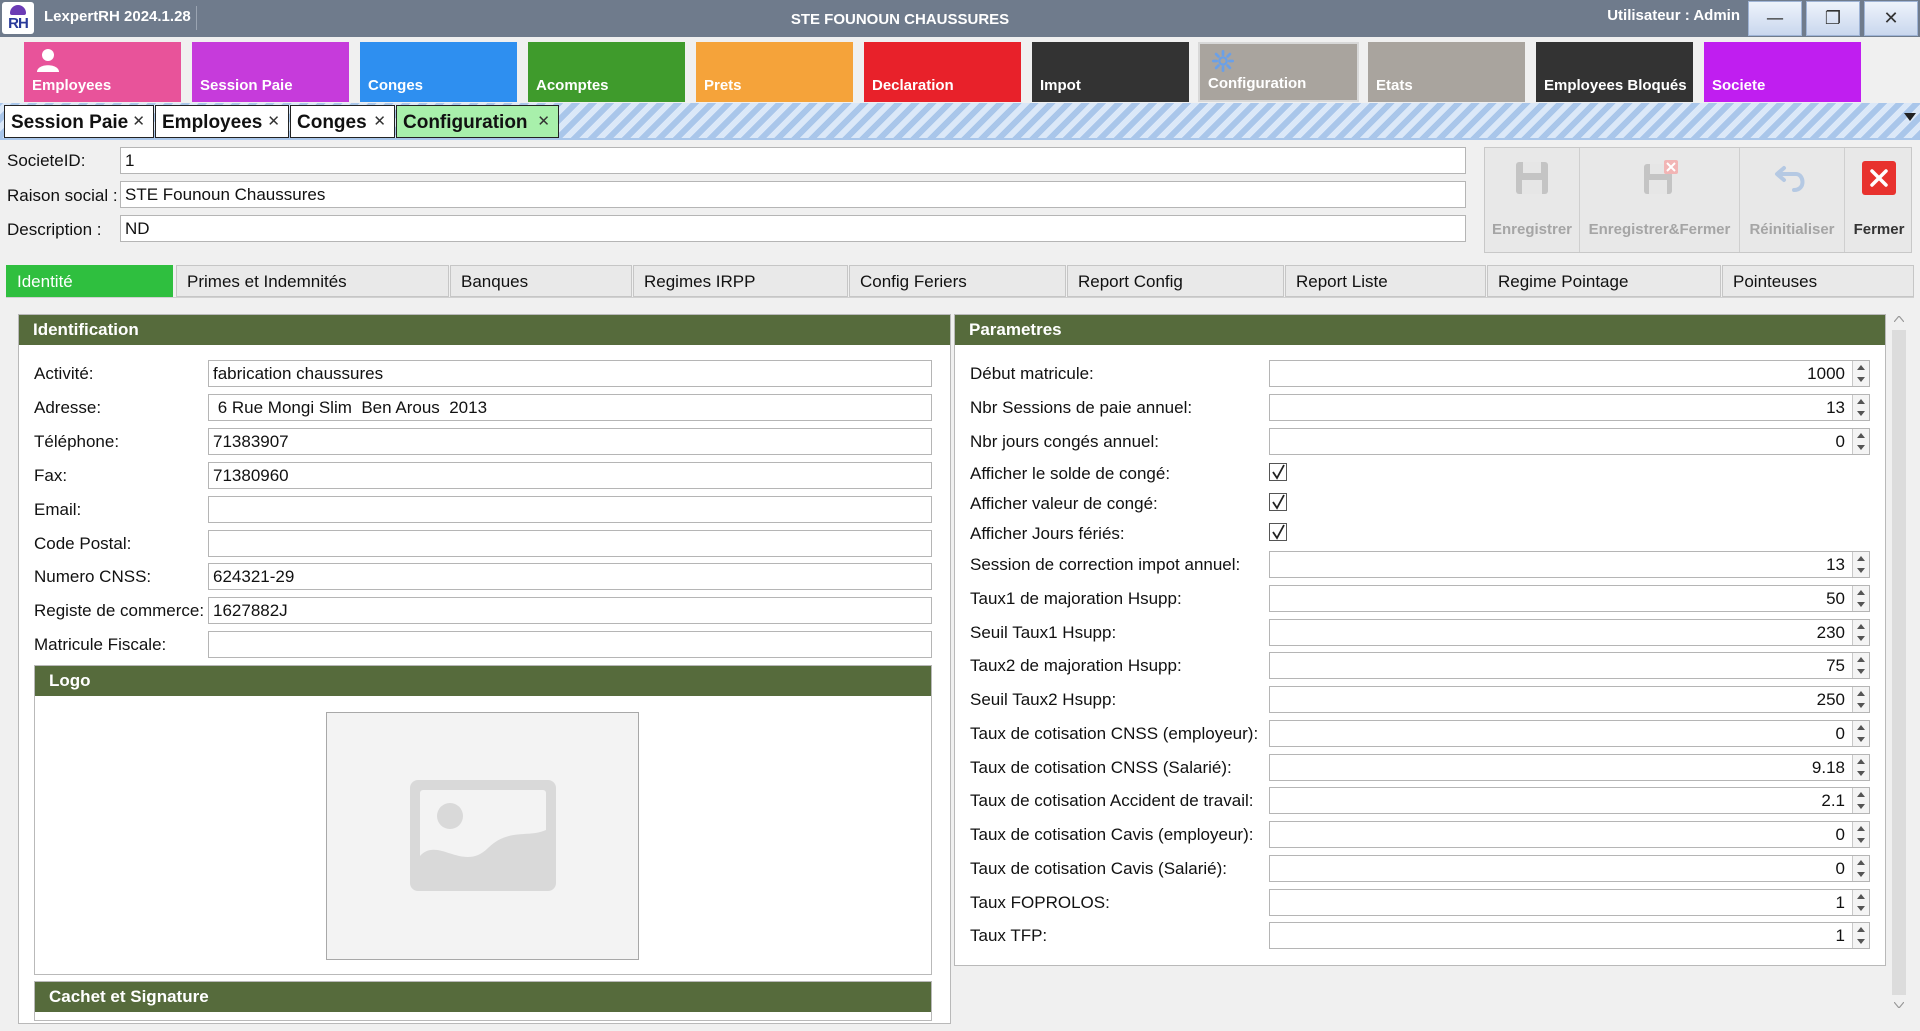  What do you see at coordinates (1385, 281) in the screenshot?
I see `tab-report-liste: Report Liste` at bounding box center [1385, 281].